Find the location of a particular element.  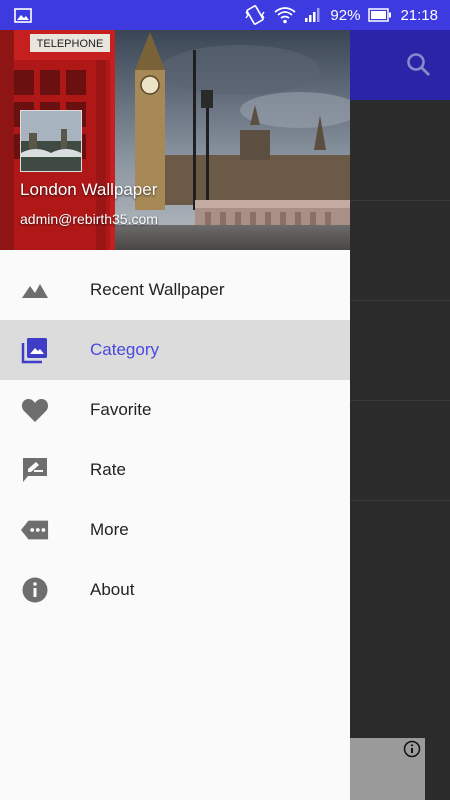

menu-item-category: Category is located at coordinates (175, 350).